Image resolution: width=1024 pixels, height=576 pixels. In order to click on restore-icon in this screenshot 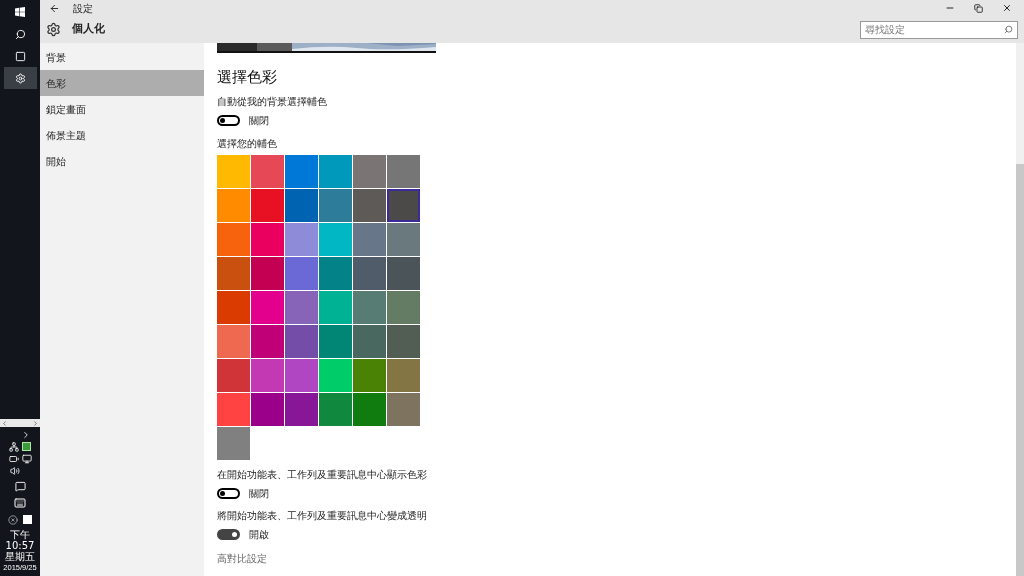, I will do `click(978, 8)`.